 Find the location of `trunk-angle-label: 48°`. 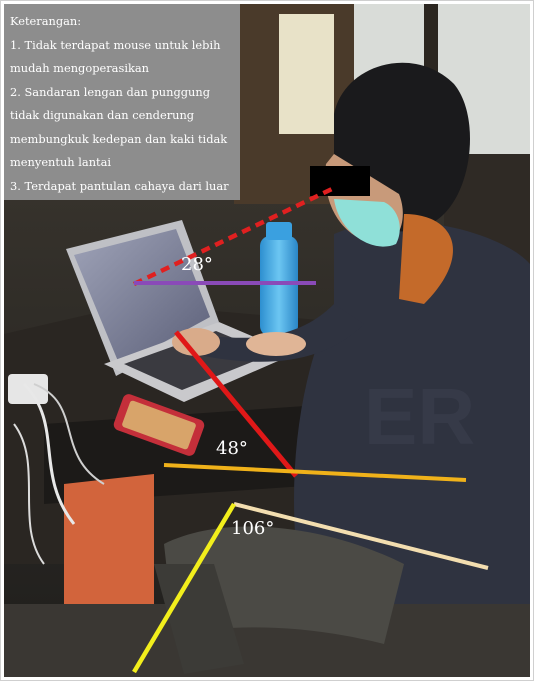

trunk-angle-label: 48° is located at coordinates (232, 448).